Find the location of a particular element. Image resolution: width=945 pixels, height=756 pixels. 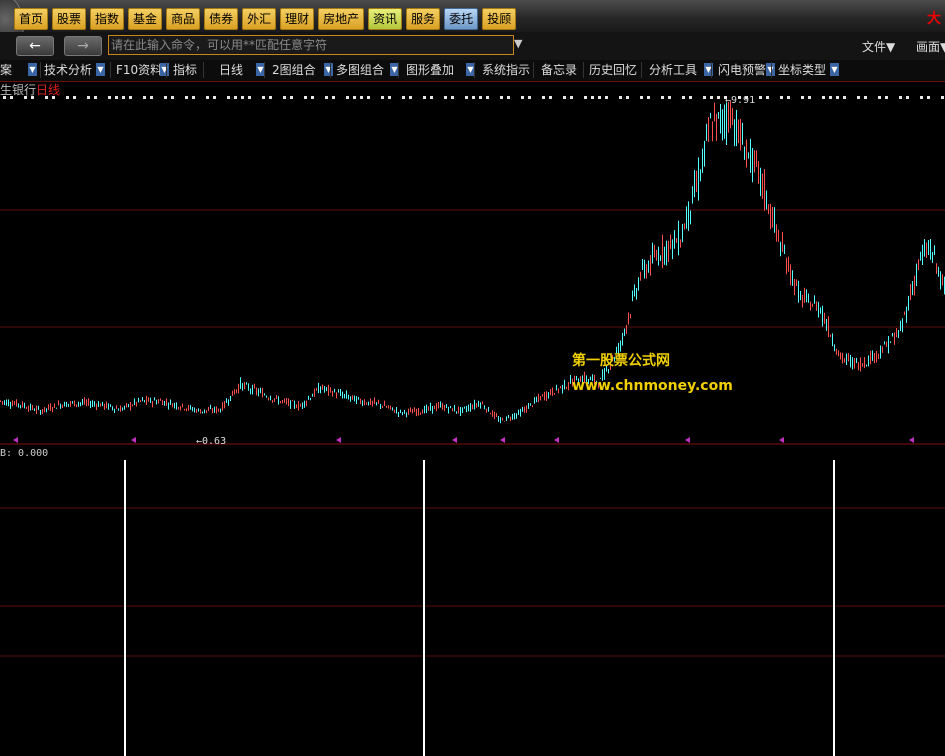

nav-button-7: 理财 is located at coordinates (297, 19).